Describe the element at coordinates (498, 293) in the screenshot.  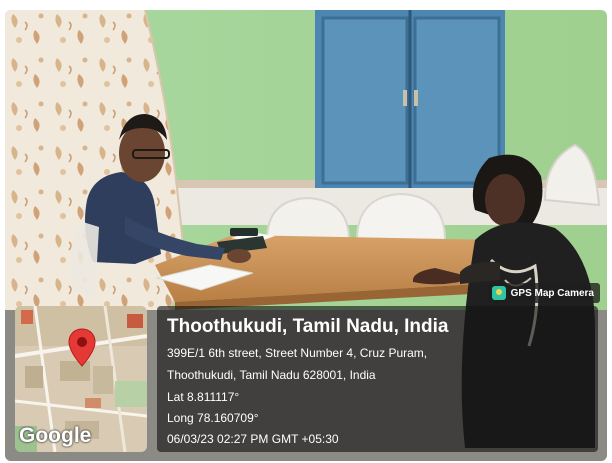
I see `gps-camera-icon` at that location.